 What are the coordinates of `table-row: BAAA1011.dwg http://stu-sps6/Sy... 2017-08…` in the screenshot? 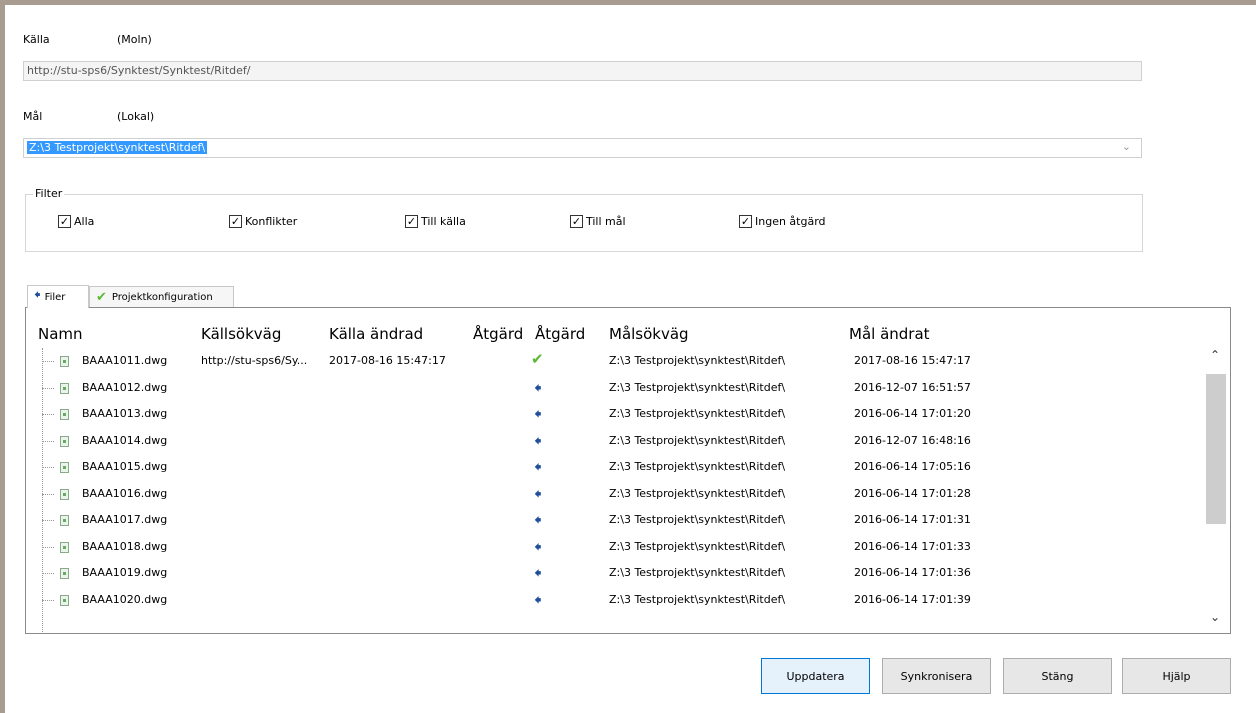 It's located at (611, 361).